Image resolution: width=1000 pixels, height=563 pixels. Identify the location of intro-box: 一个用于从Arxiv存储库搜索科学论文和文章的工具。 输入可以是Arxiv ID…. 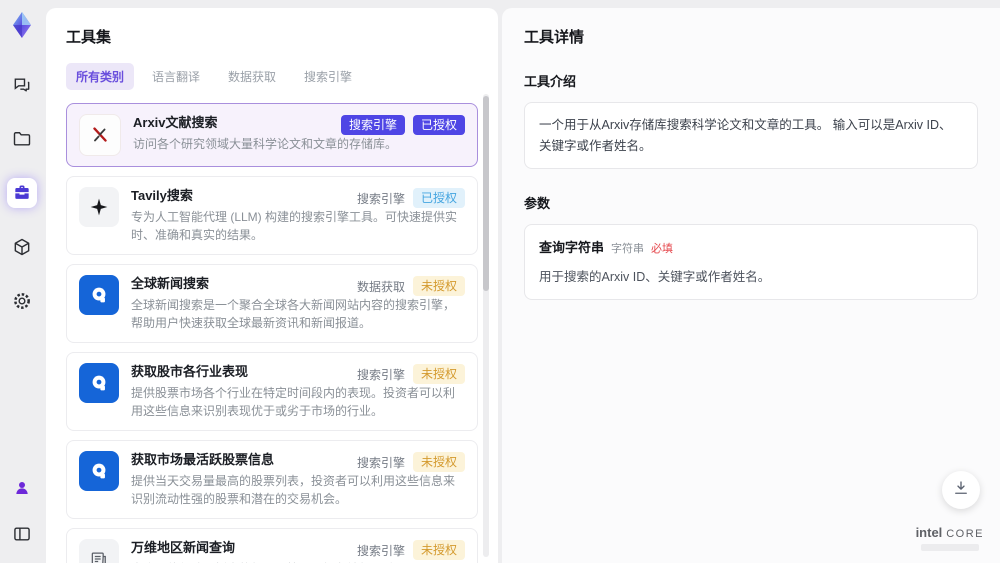
(751, 136).